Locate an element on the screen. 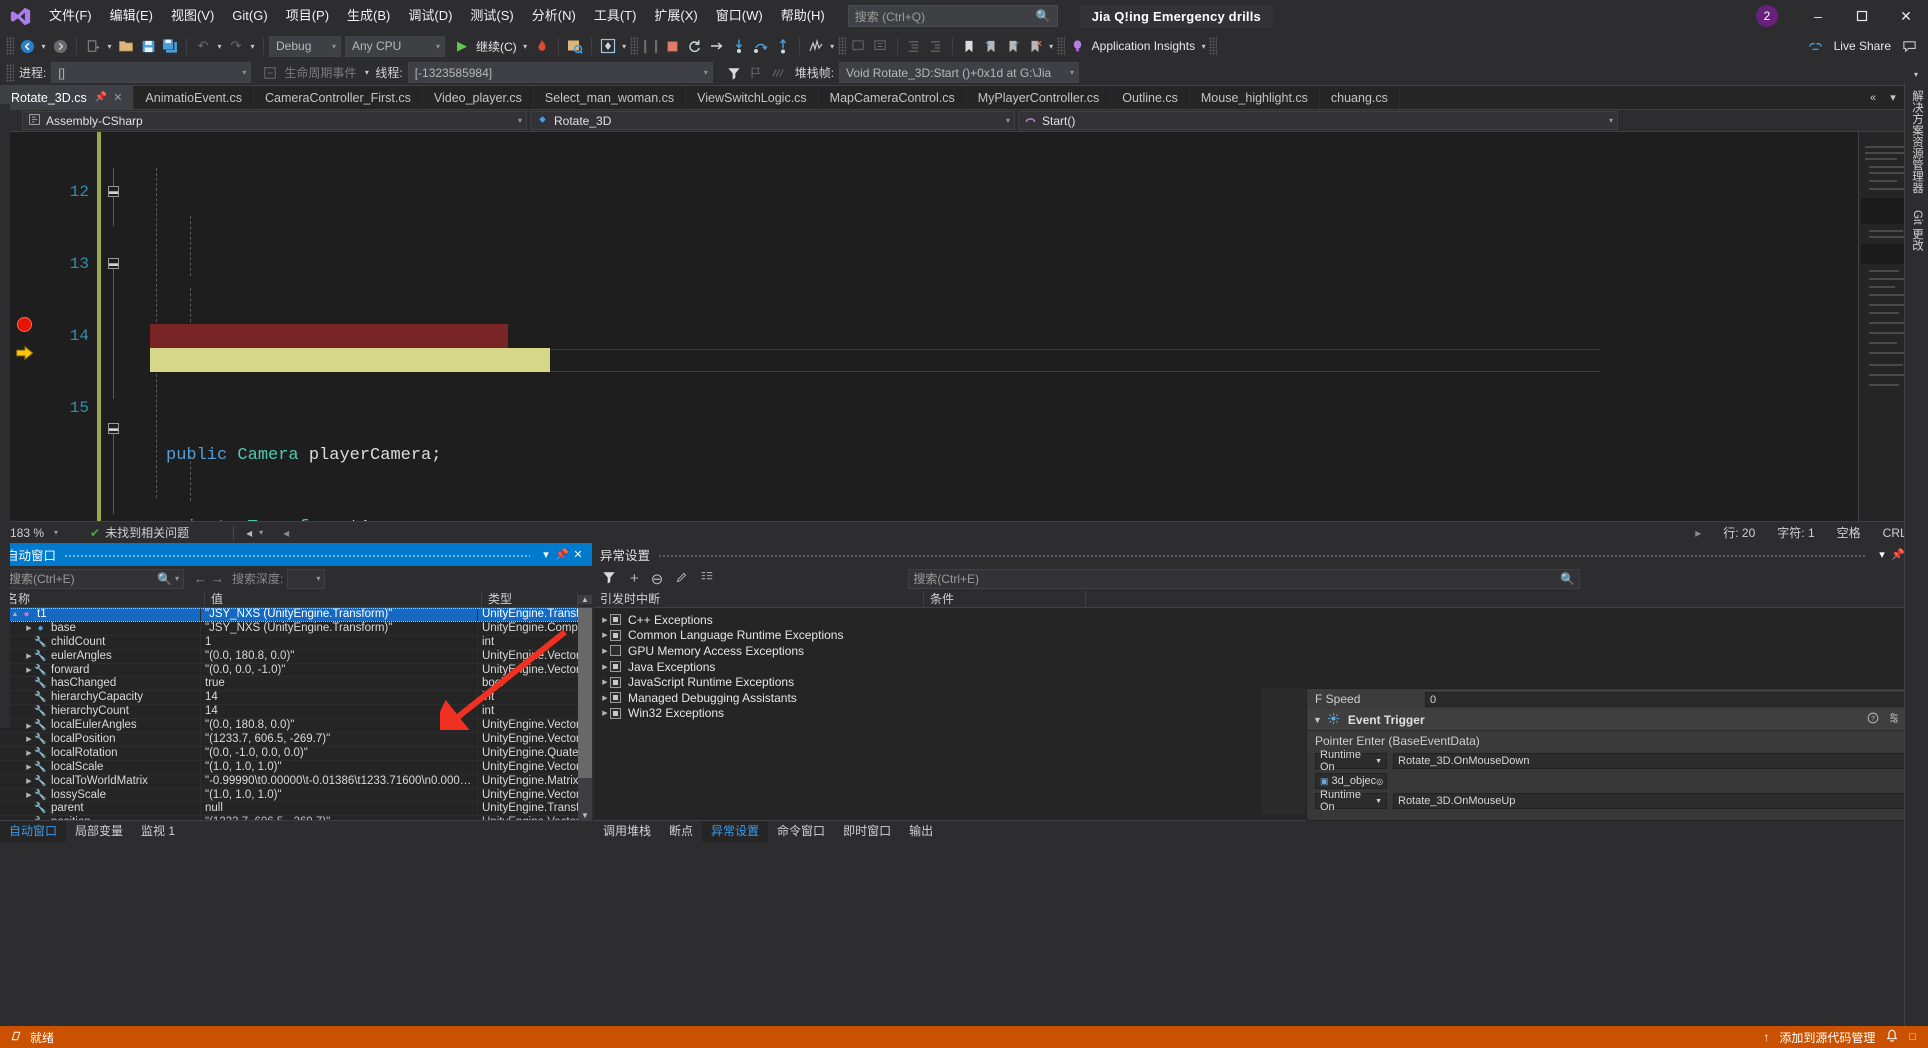 The width and height of the screenshot is (1928, 1048). exception-search-input: 搜索(Ctrl+E) 🔍 is located at coordinates (1244, 578).